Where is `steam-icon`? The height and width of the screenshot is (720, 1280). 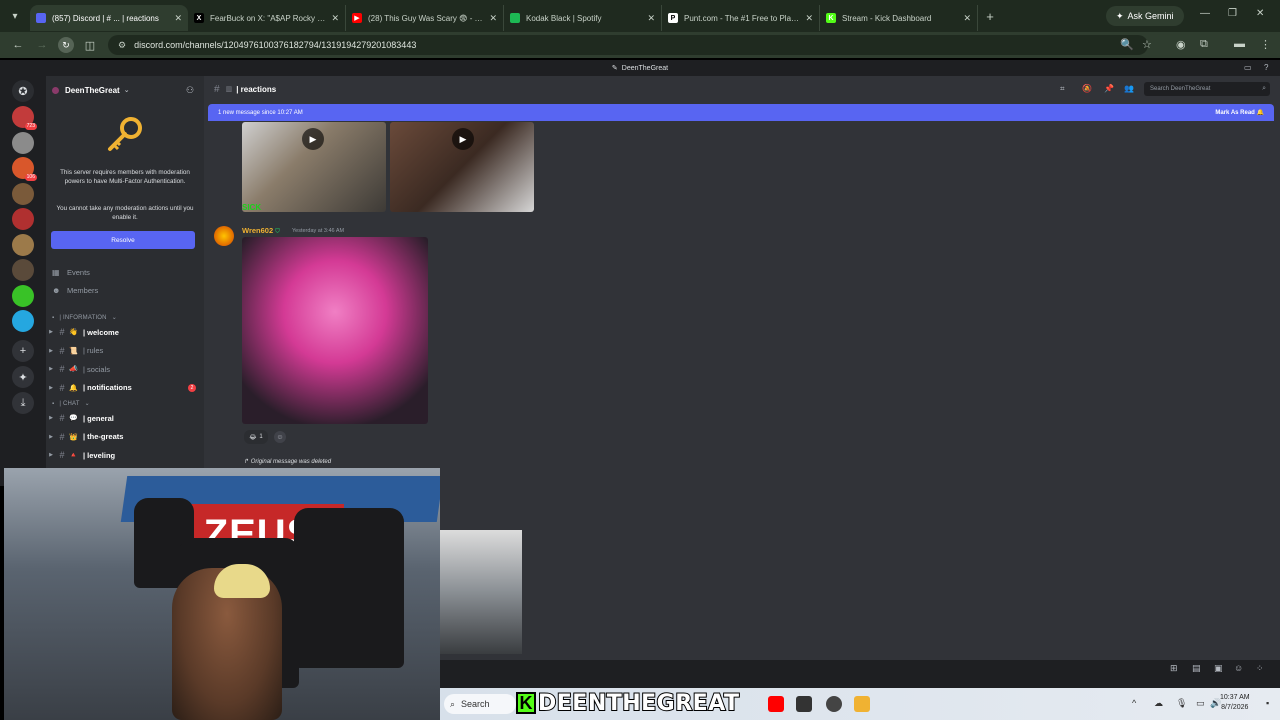 steam-icon is located at coordinates (804, 704).